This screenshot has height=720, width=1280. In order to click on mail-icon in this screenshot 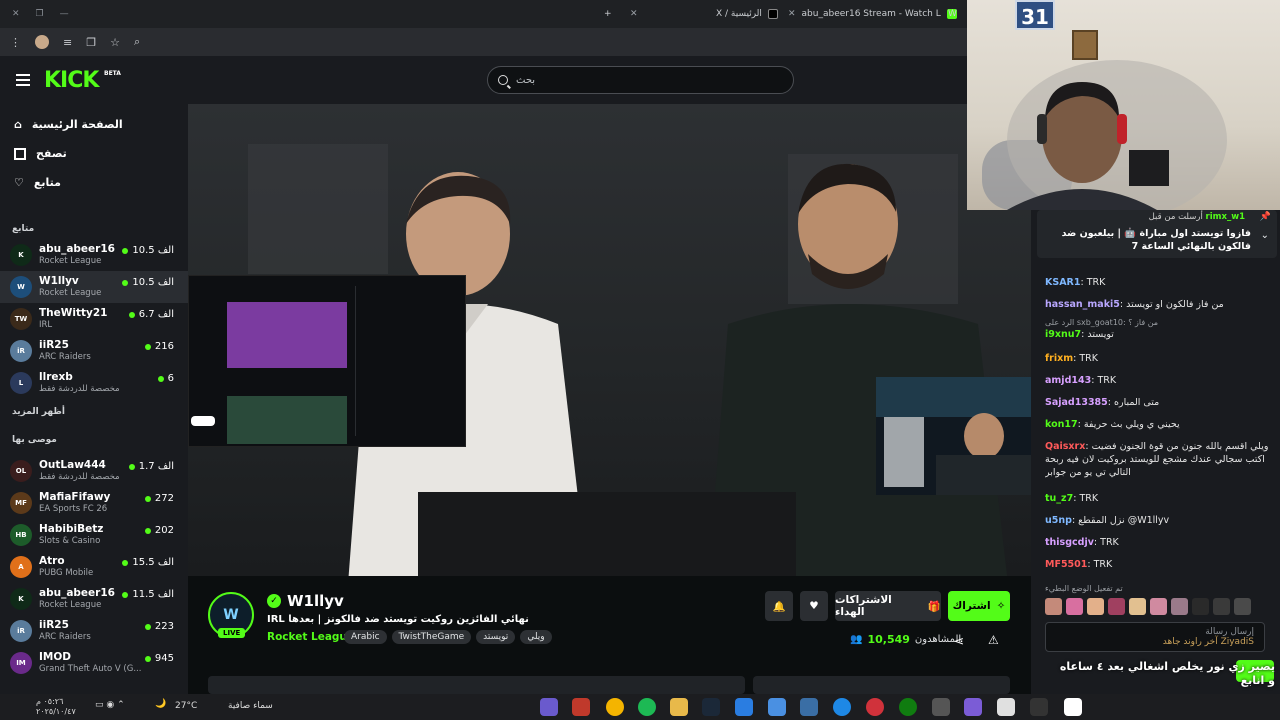, I will do `click(744, 707)`.